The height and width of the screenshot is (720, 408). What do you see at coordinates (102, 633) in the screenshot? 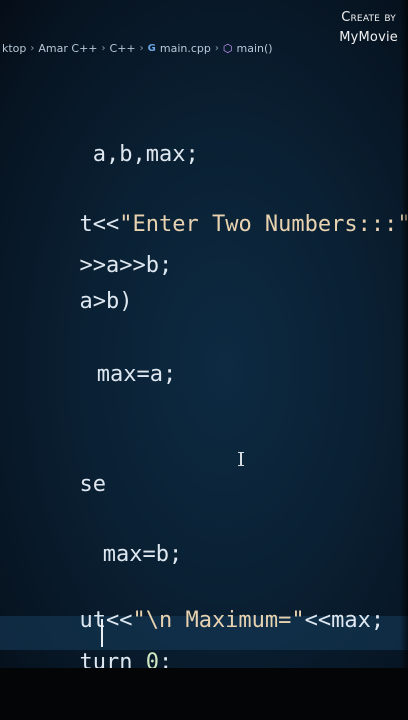
I see `text-cursor` at bounding box center [102, 633].